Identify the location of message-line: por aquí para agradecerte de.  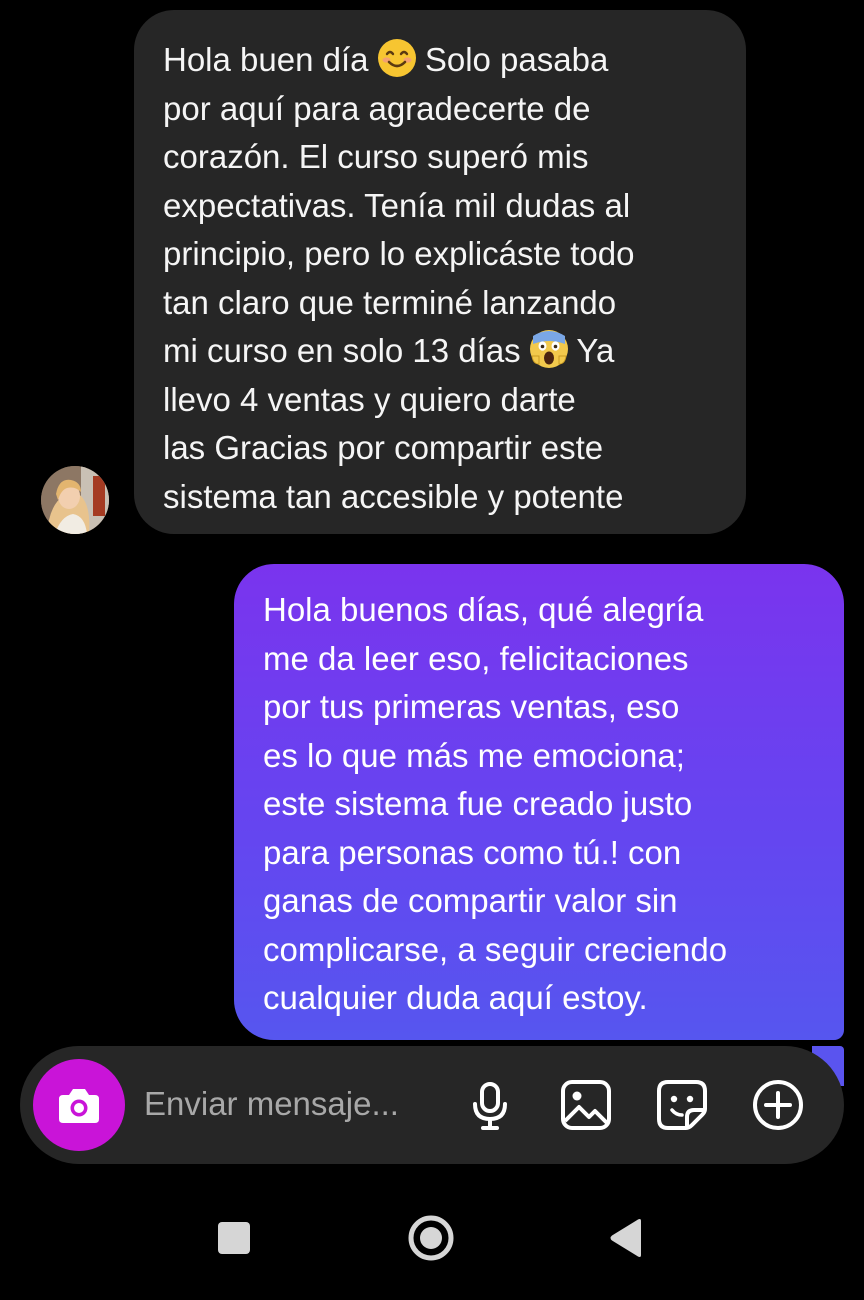
(377, 108).